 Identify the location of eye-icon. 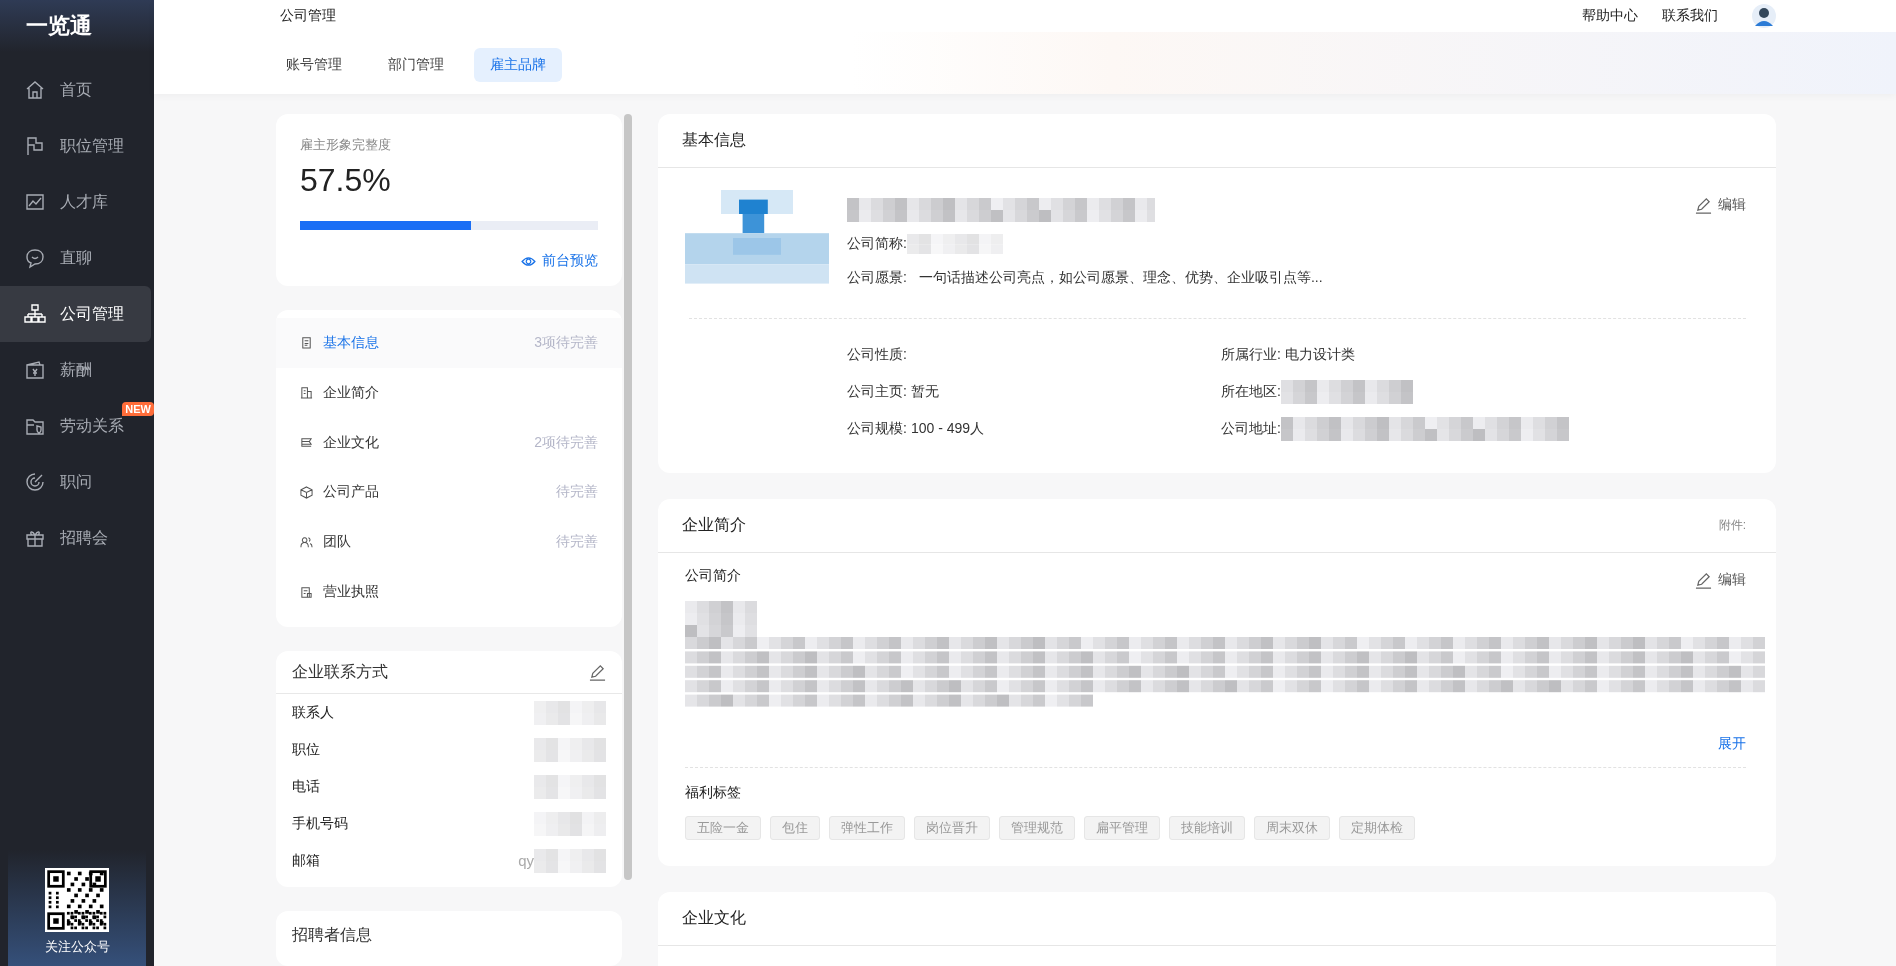
(529, 261).